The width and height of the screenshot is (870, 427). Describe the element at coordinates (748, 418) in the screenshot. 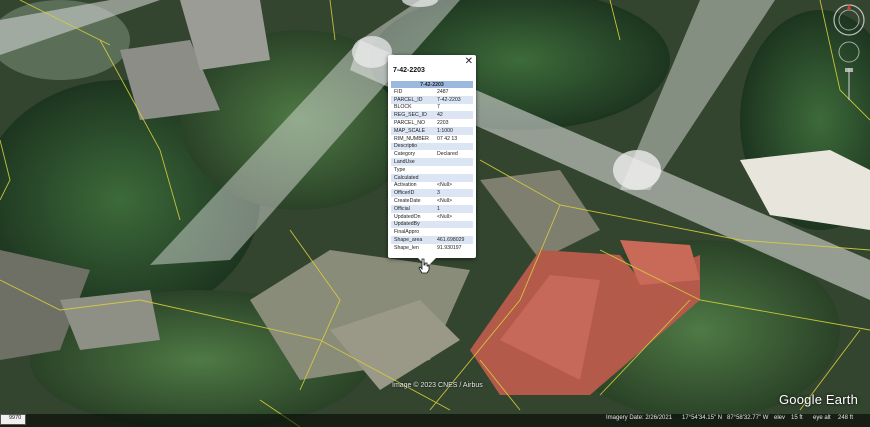

I see `longitude-readout: 87°58'32.77" W` at that location.